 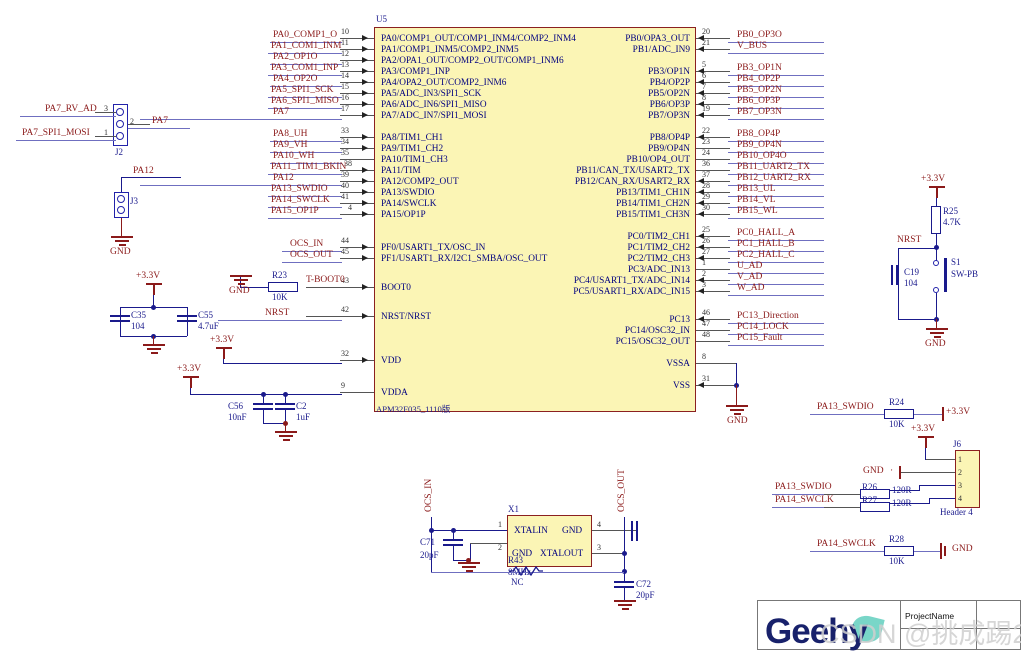 I want to click on pin-num-pa2: 12, so click(x=345, y=53).